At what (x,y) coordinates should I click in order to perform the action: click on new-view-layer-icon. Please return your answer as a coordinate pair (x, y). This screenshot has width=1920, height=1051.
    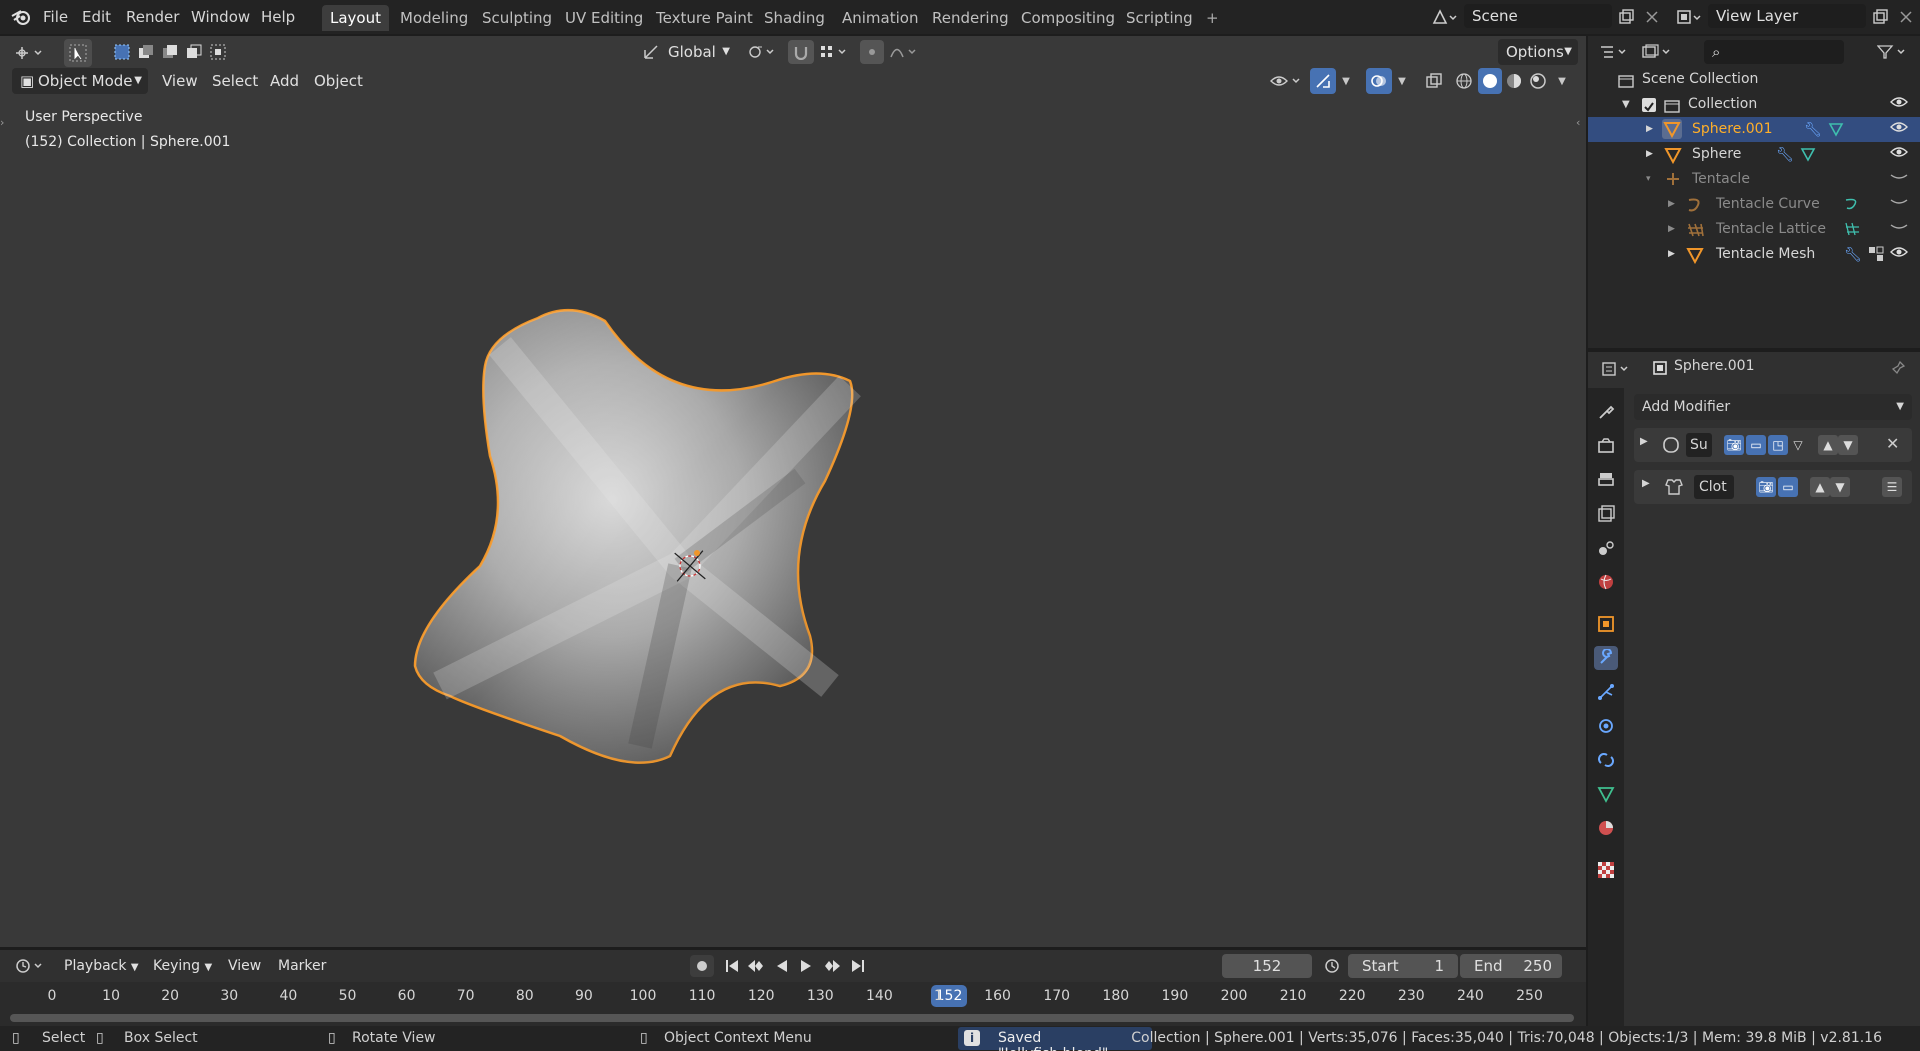
    Looking at the image, I should click on (1880, 17).